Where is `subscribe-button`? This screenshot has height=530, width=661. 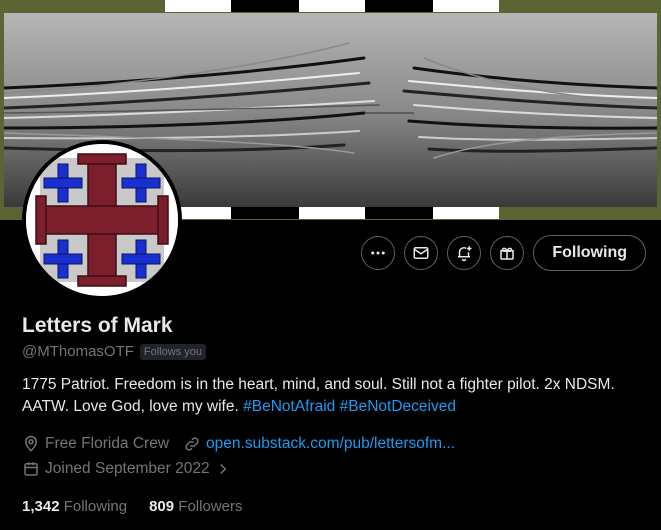 subscribe-button is located at coordinates (507, 253).